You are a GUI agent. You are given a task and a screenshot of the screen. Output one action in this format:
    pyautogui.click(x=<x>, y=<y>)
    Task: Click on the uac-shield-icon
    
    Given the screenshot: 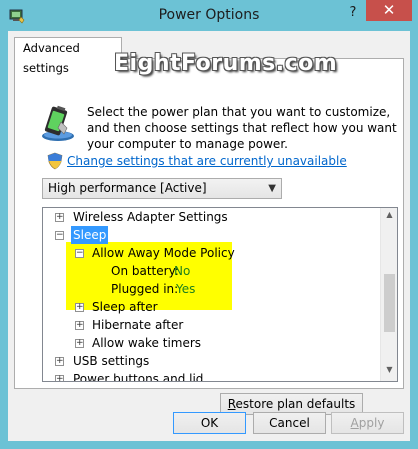 What is the action you would take?
    pyautogui.click(x=55, y=161)
    